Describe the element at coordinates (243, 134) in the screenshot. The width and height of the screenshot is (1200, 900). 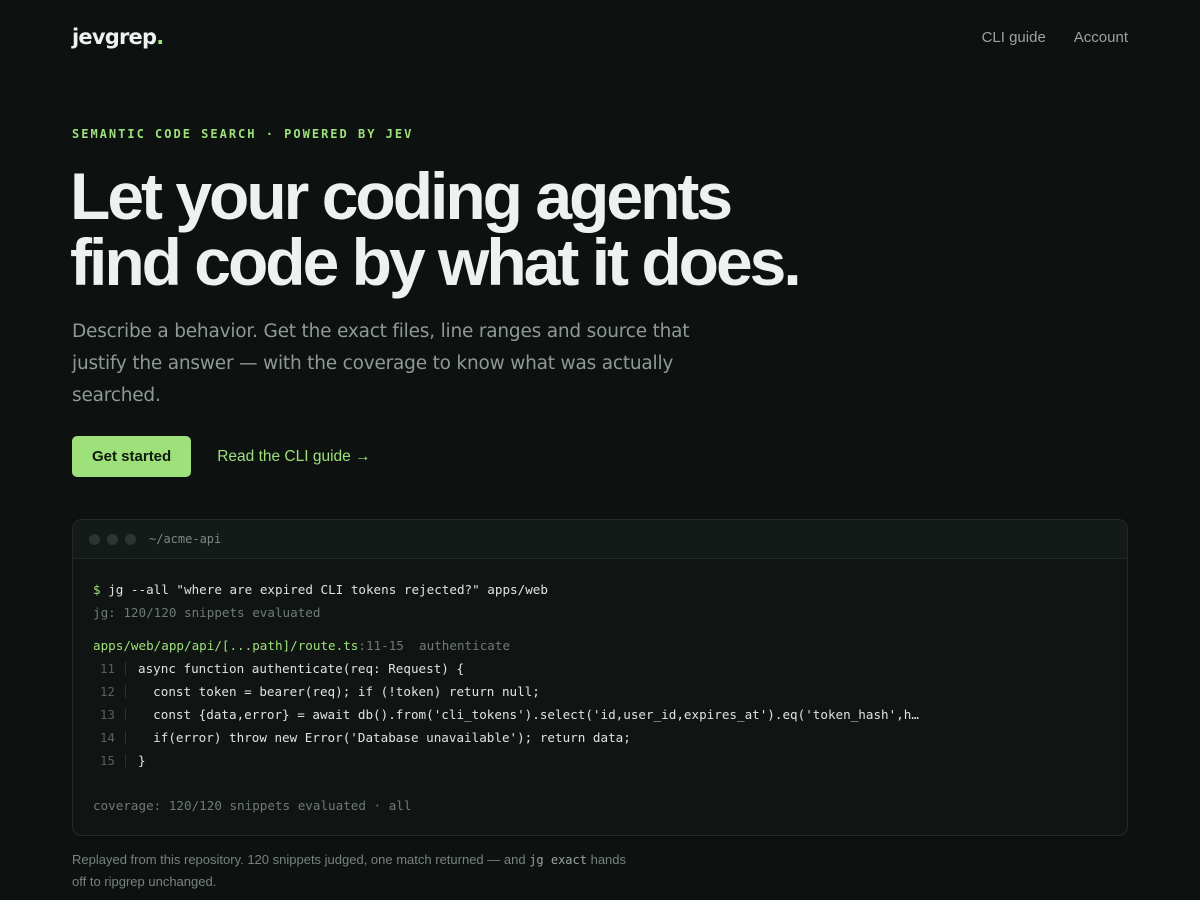
I see `eyebrow: SEMANTIC CODE SEARCH · POWERED BY JEV` at that location.